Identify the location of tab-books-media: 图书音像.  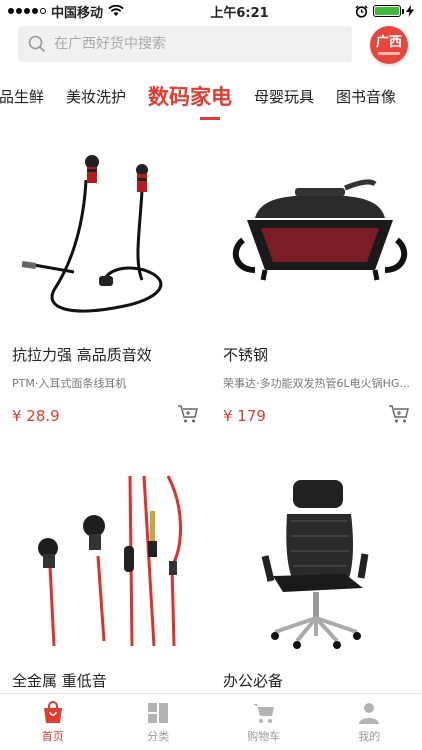
(366, 96).